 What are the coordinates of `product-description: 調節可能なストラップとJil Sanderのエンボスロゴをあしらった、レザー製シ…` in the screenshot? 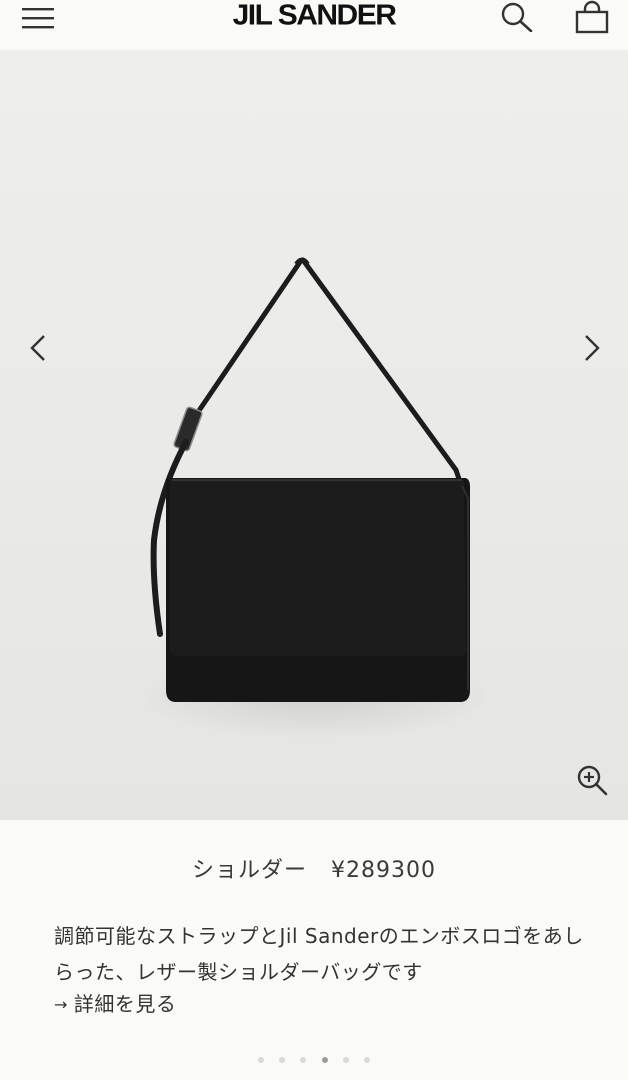 It's located at (319, 954).